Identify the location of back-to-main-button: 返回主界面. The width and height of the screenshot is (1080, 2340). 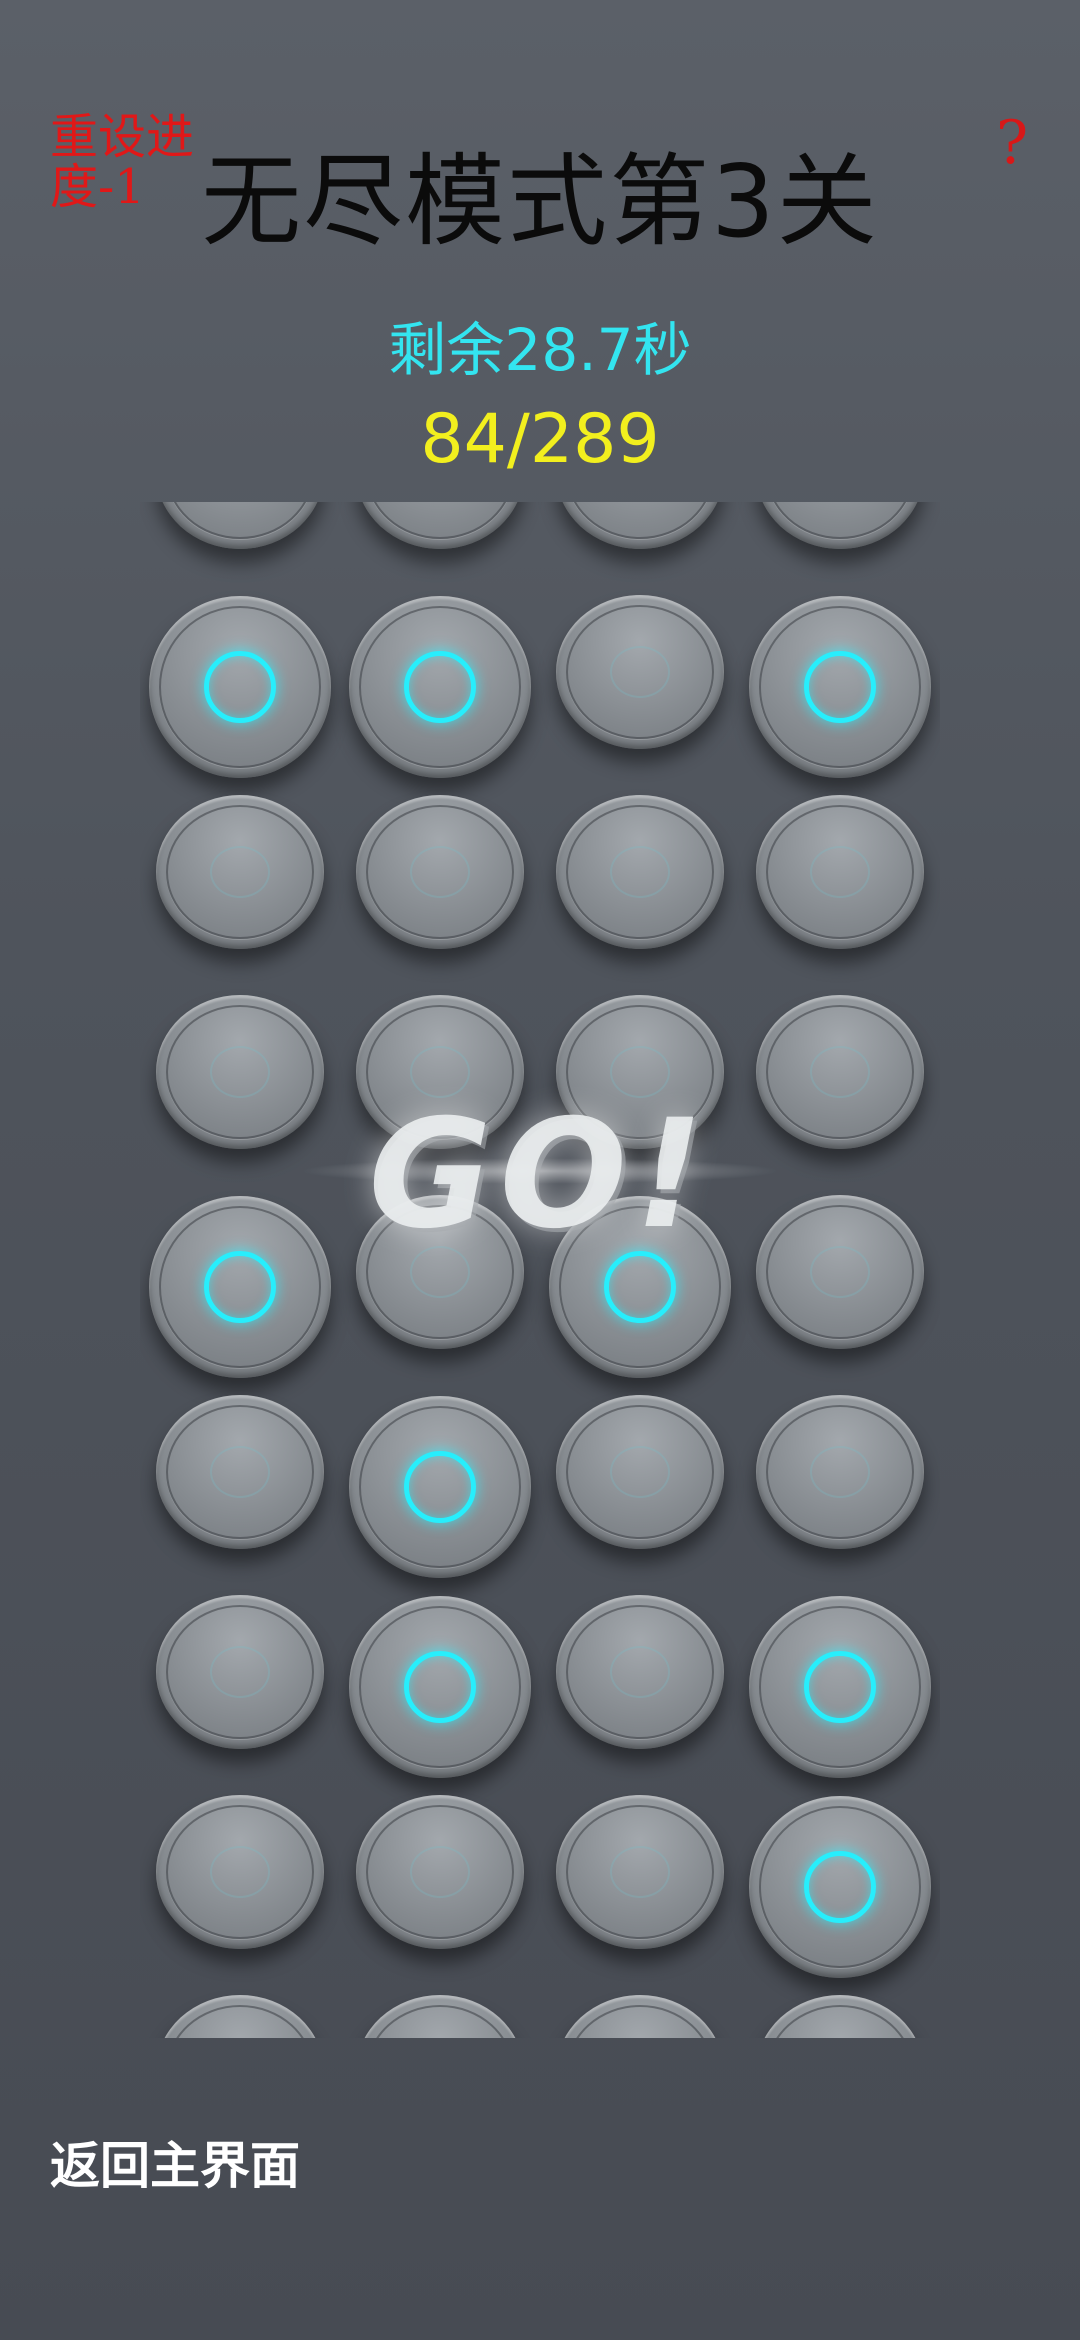
(175, 2166).